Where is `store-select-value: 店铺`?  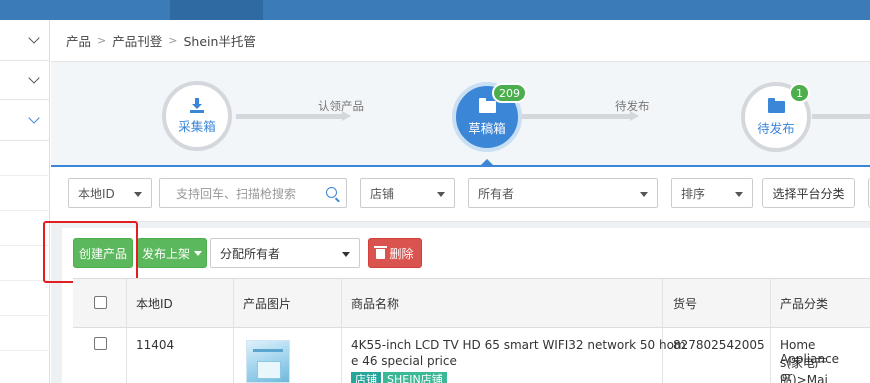
store-select-value: 店铺 is located at coordinates (382, 193).